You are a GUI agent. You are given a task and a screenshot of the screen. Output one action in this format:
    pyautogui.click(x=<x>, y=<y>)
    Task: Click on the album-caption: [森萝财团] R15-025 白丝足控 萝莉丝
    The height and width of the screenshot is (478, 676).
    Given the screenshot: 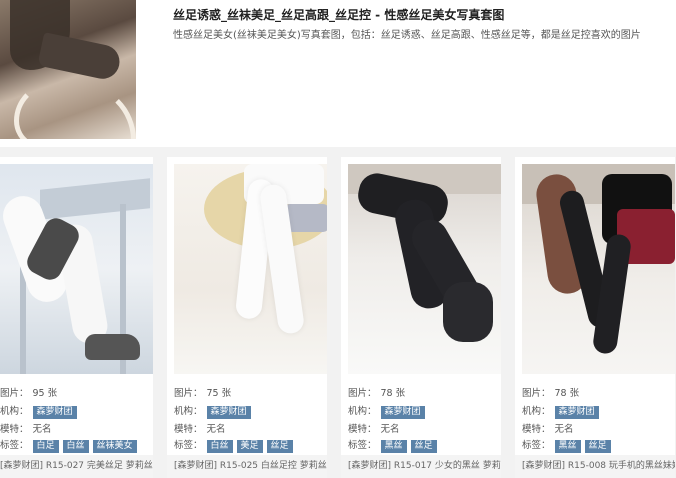 What is the action you would take?
    pyautogui.click(x=247, y=466)
    